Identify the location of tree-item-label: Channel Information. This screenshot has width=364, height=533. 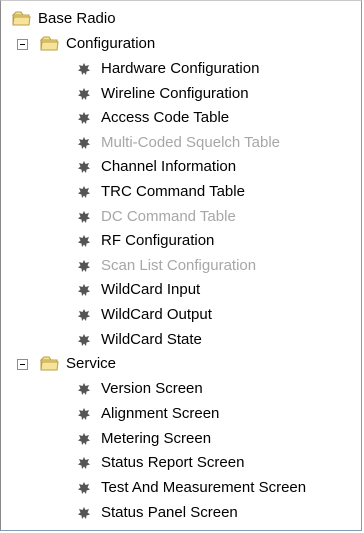
(169, 167).